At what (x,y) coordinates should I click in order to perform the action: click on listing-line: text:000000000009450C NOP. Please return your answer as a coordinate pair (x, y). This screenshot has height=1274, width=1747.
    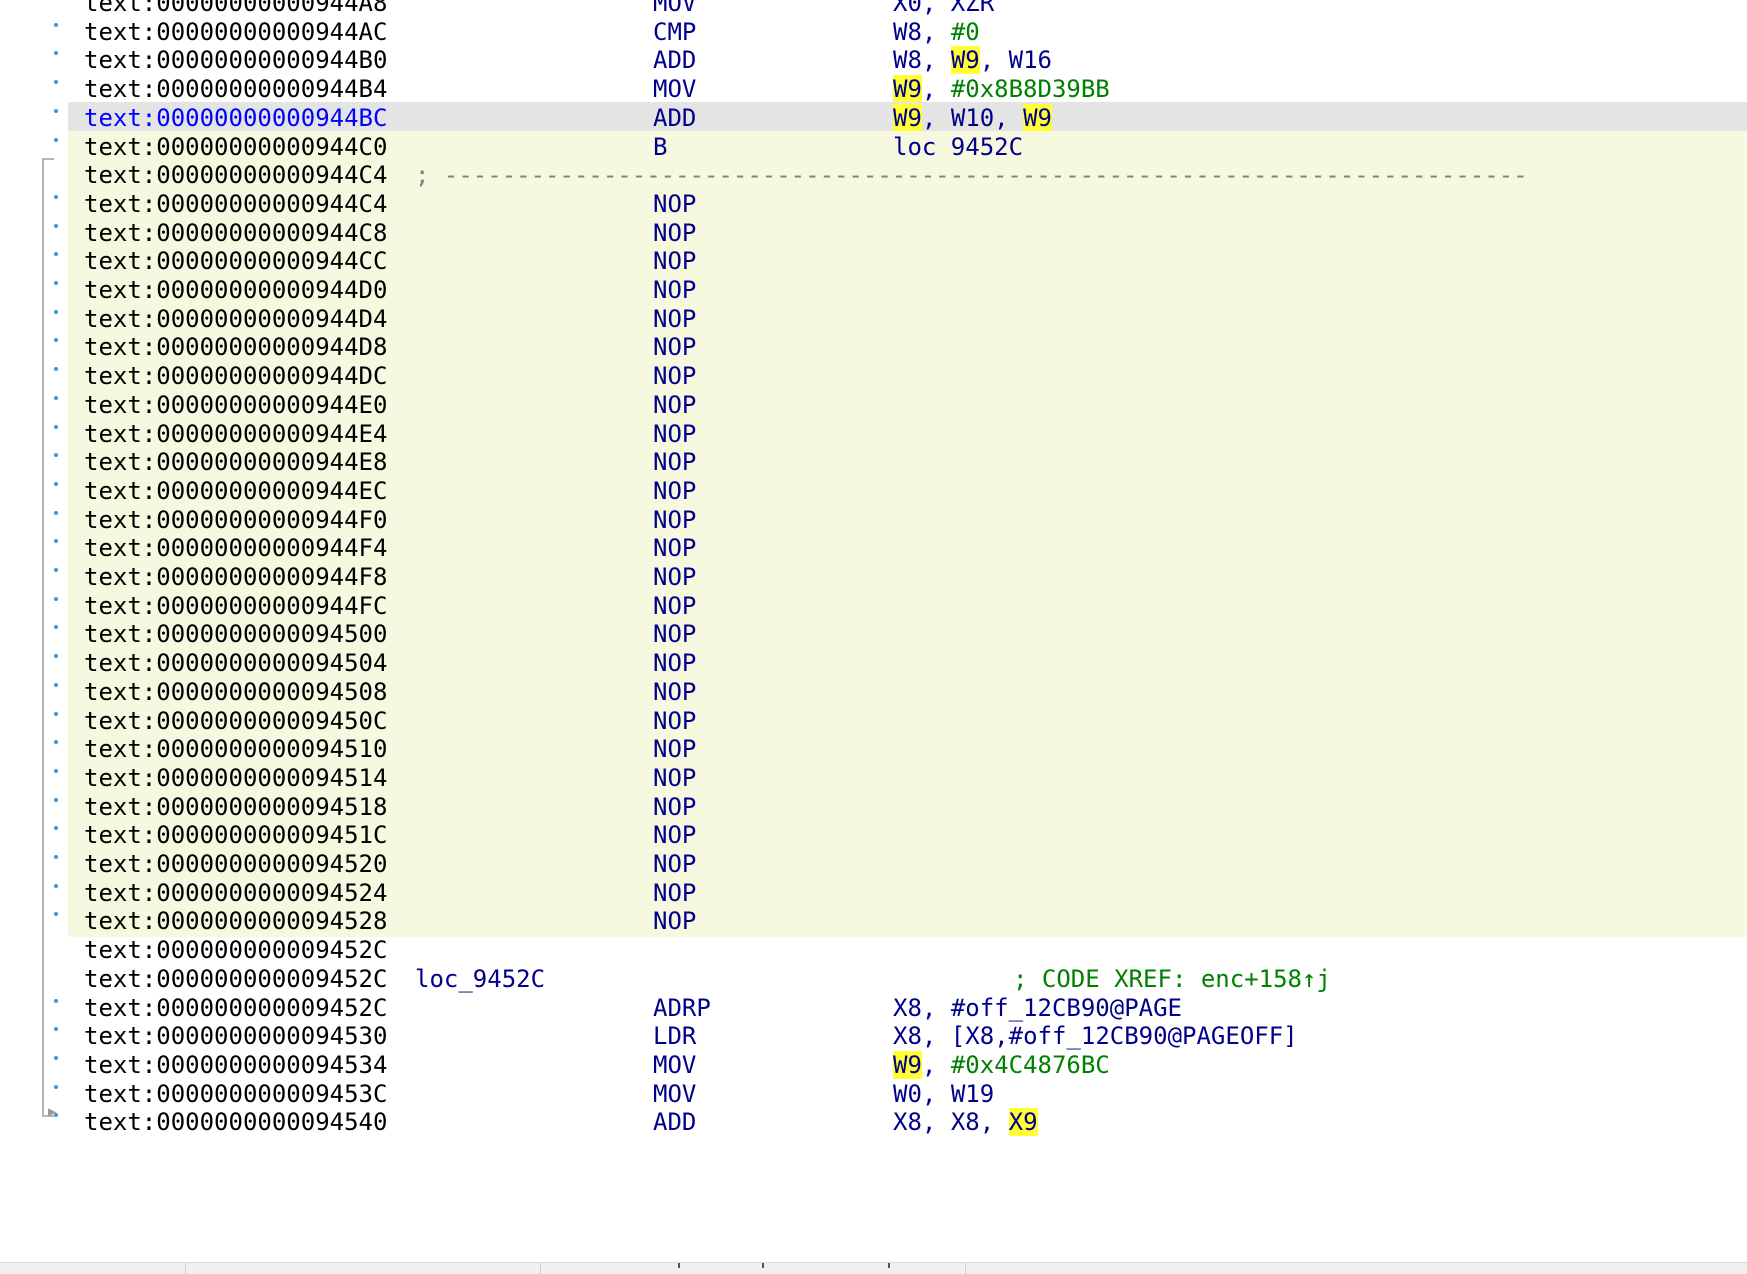
    Looking at the image, I should click on (873, 720).